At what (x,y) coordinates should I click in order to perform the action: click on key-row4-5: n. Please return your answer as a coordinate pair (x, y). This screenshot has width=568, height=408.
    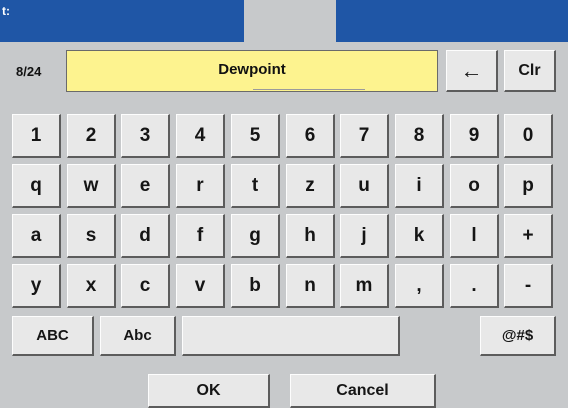
    Looking at the image, I should click on (310, 286).